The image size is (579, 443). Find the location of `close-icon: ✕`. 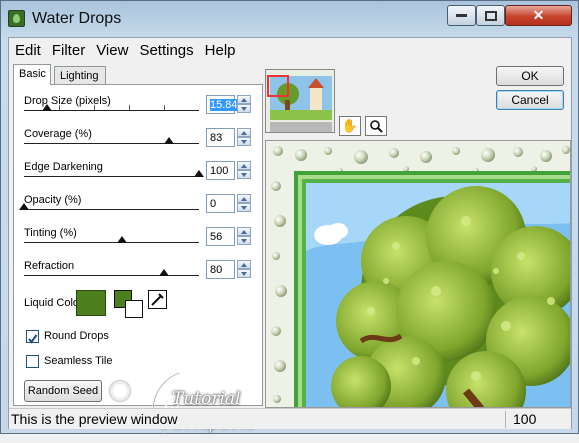

close-icon: ✕ is located at coordinates (538, 15).